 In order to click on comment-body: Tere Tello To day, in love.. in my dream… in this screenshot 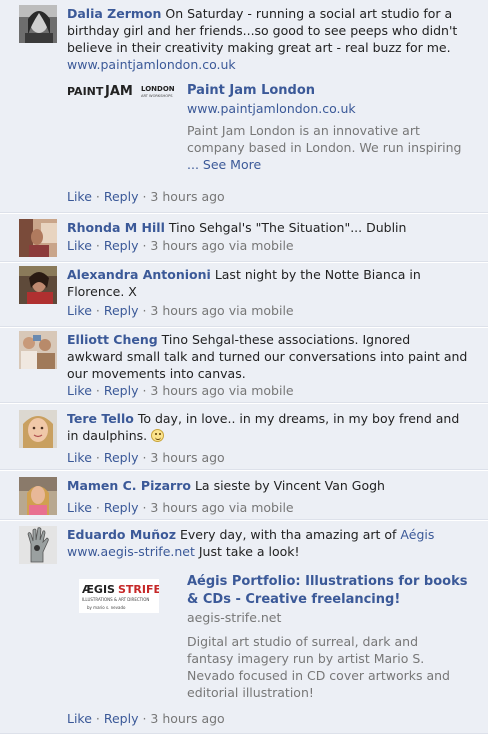, I will do `click(267, 427)`.